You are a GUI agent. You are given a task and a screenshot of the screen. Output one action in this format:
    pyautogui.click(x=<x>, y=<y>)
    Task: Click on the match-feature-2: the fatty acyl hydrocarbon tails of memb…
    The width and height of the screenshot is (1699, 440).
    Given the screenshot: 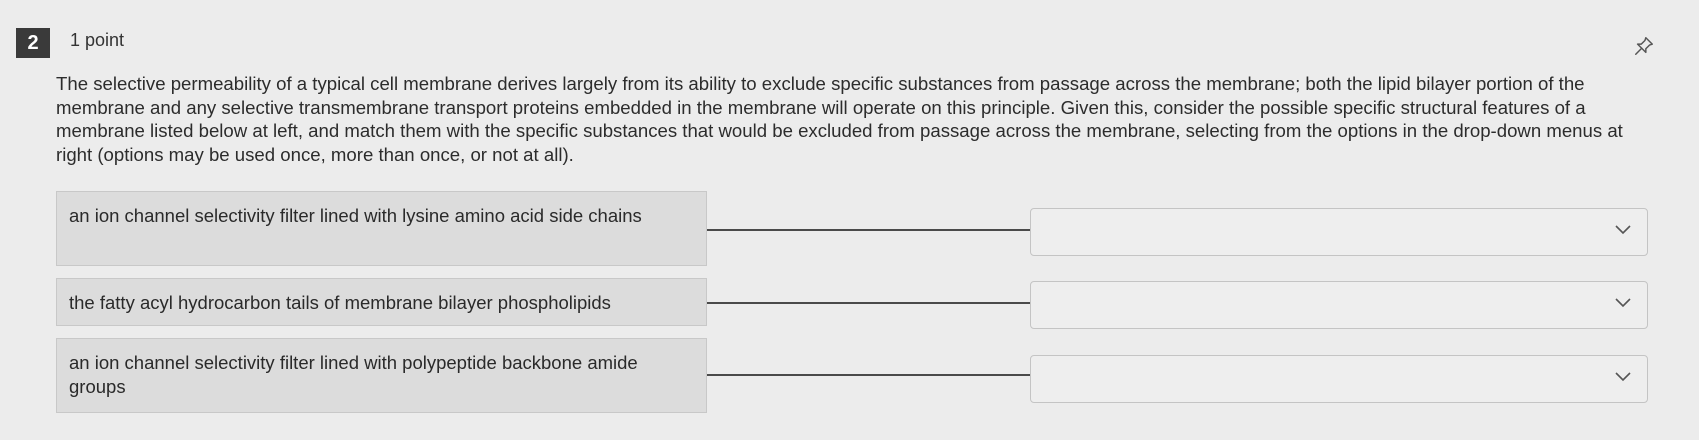 What is the action you would take?
    pyautogui.click(x=381, y=302)
    